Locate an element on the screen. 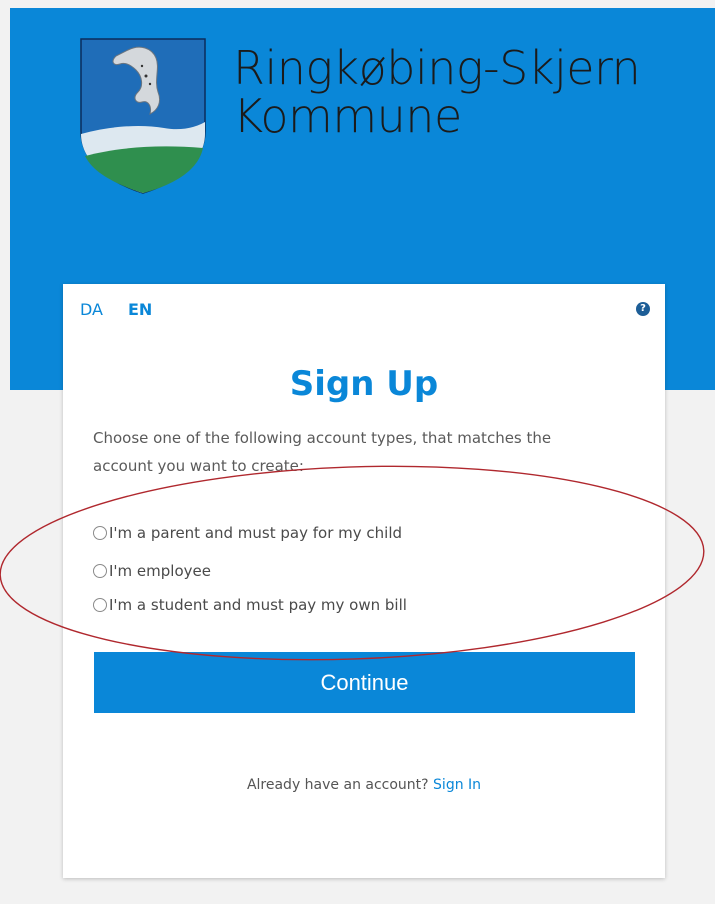 This screenshot has height=904, width=715. question-circle-icon: ? is located at coordinates (643, 309).